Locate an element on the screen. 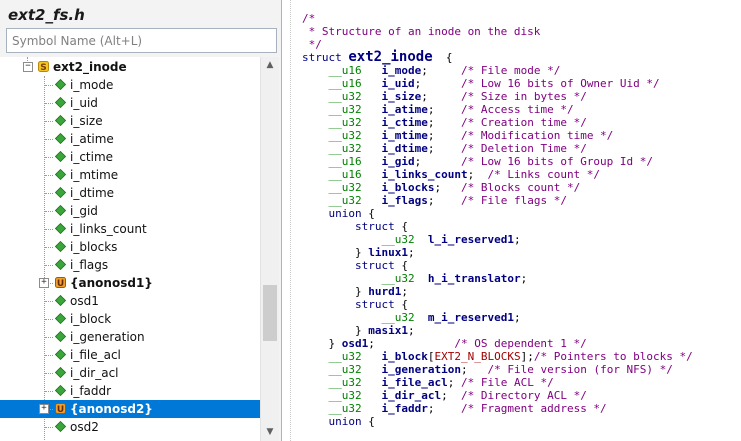  code-token: /* Access time */ is located at coordinates (517, 109).